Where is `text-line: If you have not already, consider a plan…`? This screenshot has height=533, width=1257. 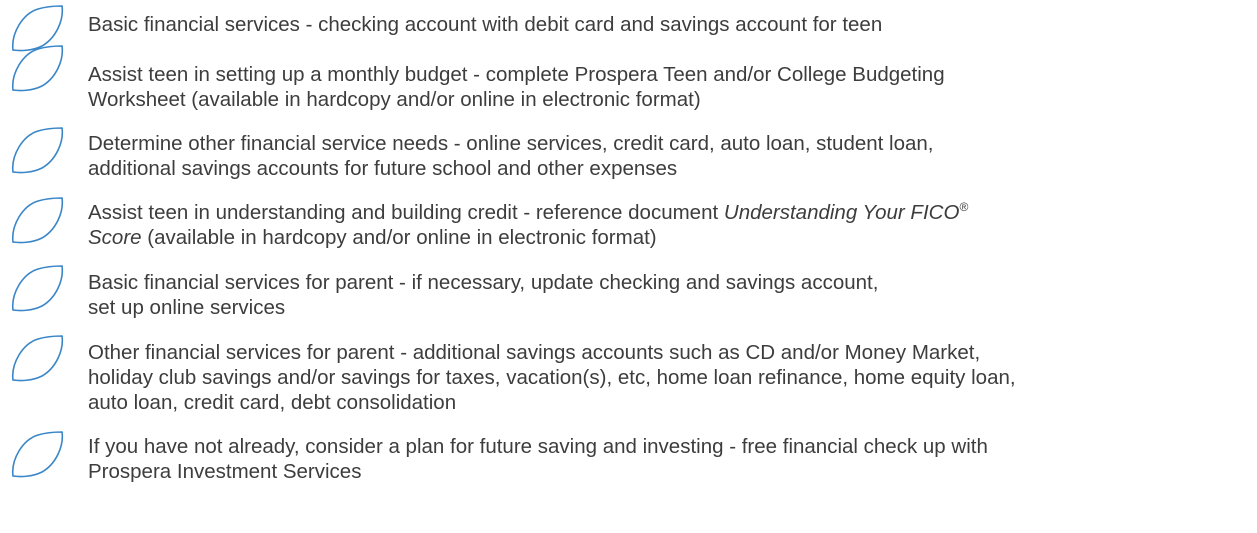
text-line: If you have not already, consider a plan… is located at coordinates (538, 446).